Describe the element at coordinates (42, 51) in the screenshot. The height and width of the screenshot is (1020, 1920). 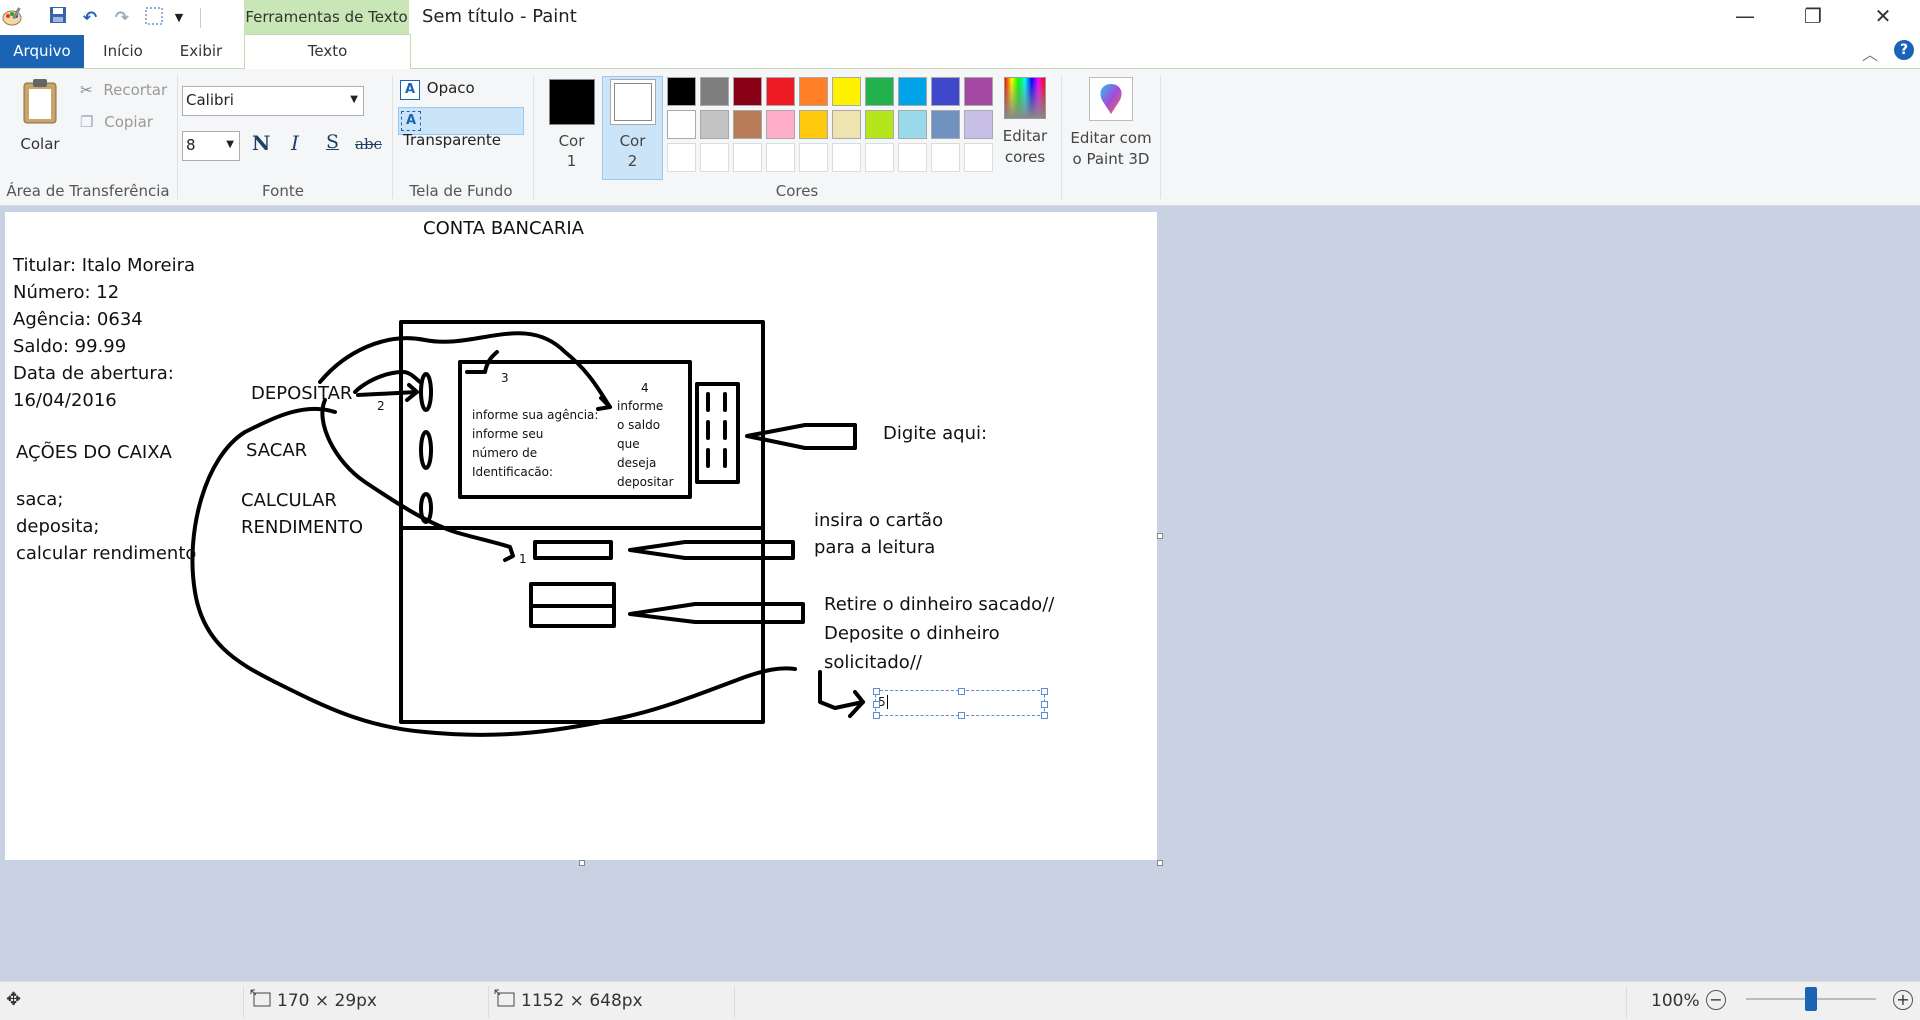
I see `tab-file: Arquivo` at that location.